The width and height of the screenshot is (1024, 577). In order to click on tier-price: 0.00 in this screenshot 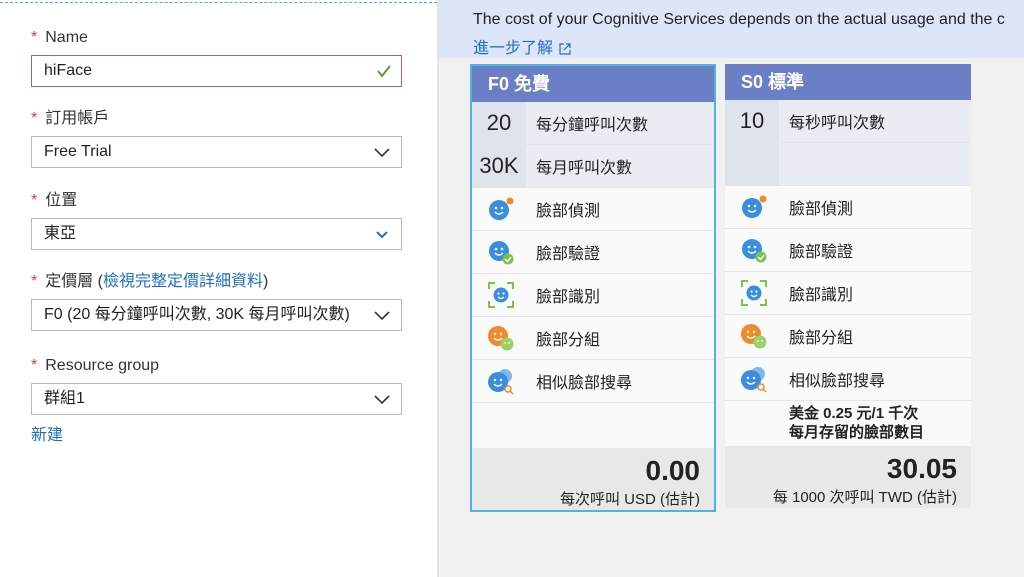, I will do `click(673, 470)`.